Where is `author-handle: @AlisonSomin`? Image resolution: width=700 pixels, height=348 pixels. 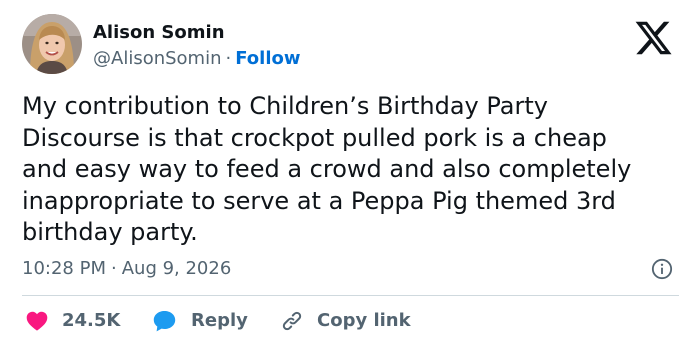 author-handle: @AlisonSomin is located at coordinates (157, 58).